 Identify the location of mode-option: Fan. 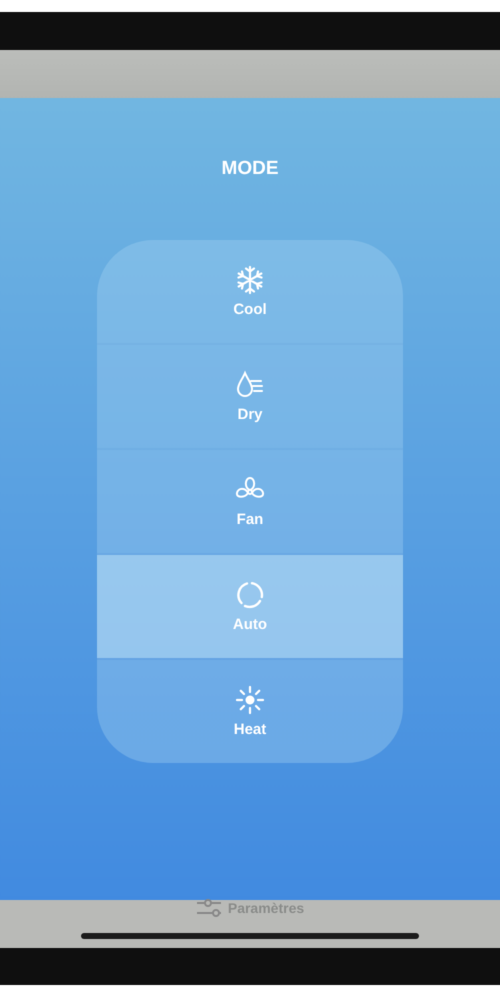
(250, 501).